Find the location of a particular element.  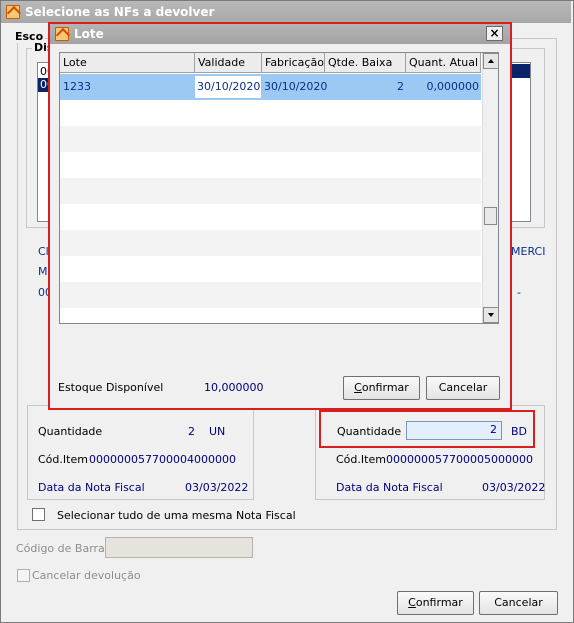

scroll-up-icon is located at coordinates (491, 61).